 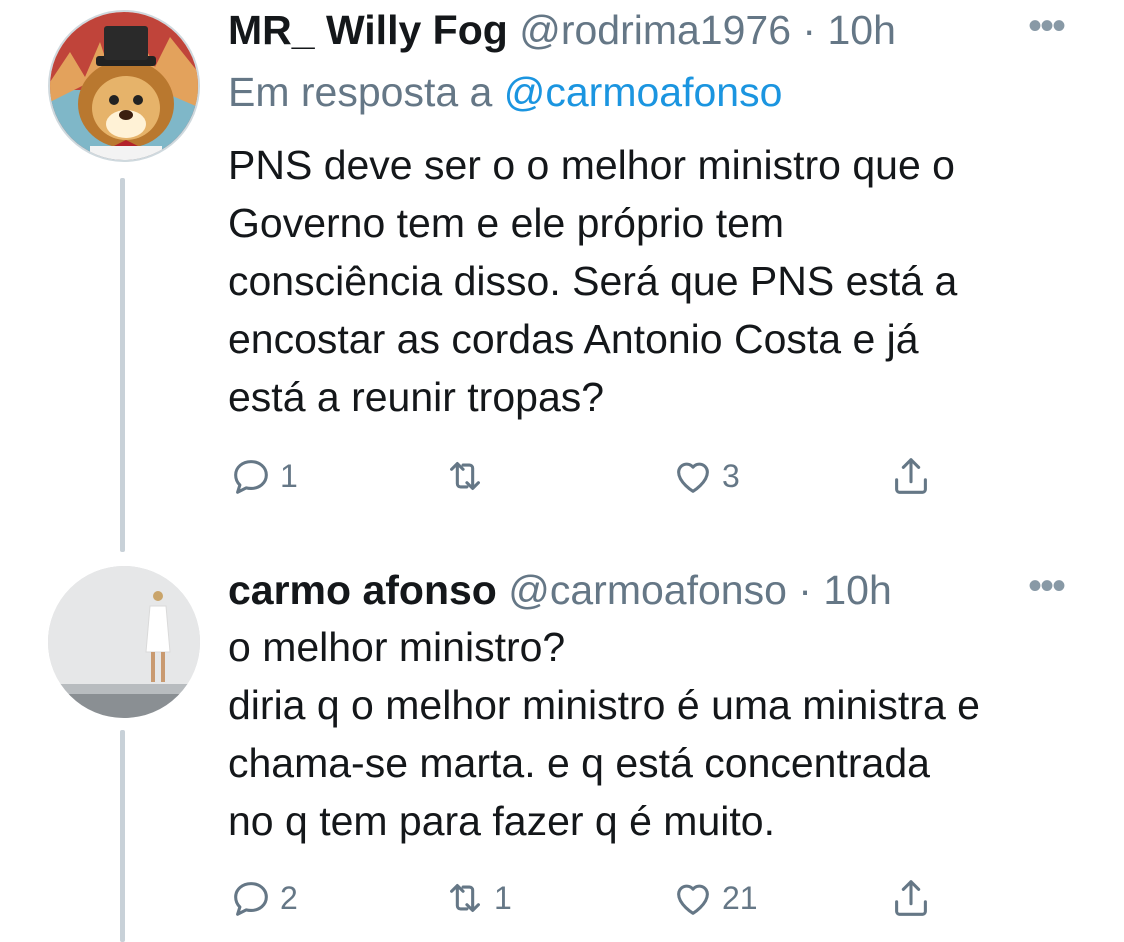 What do you see at coordinates (573, 339) in the screenshot?
I see `tweet-text-line: encostar as cordas Antonio Costa e já` at bounding box center [573, 339].